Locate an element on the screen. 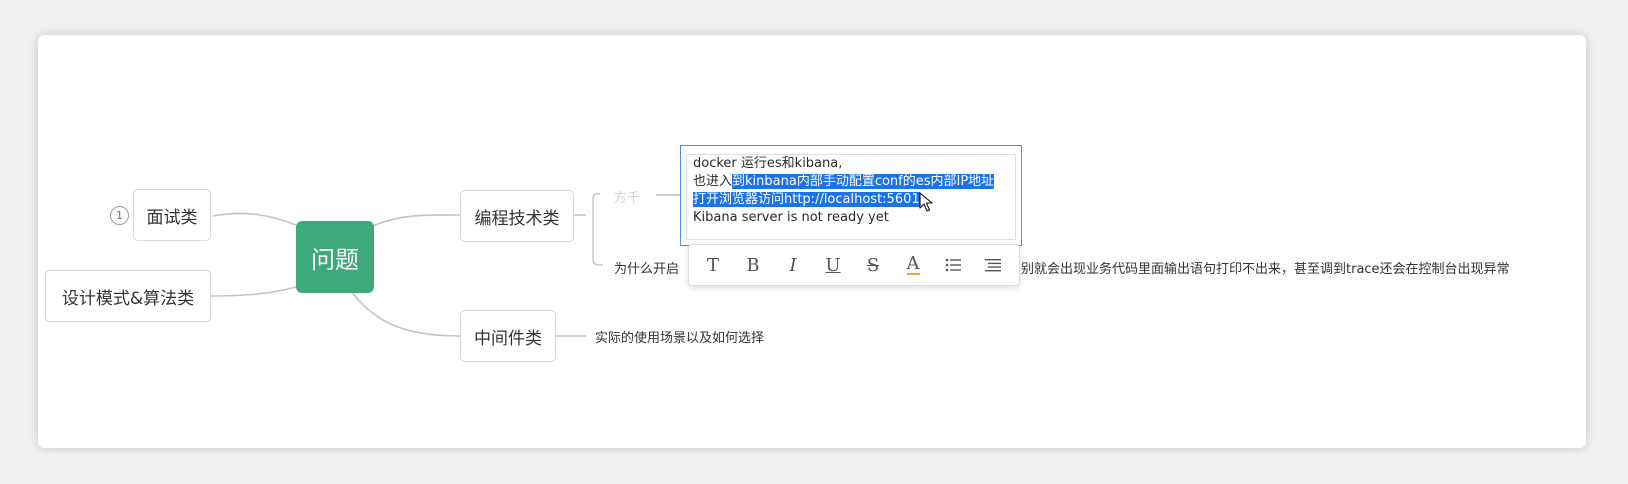  leaf-placeholder-faded: 方千 is located at coordinates (627, 196).